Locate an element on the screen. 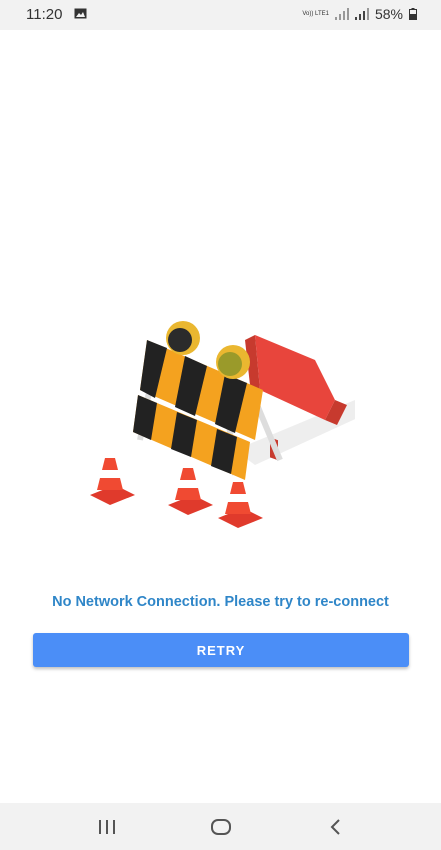 The width and height of the screenshot is (441, 850). home-icon is located at coordinates (221, 827).